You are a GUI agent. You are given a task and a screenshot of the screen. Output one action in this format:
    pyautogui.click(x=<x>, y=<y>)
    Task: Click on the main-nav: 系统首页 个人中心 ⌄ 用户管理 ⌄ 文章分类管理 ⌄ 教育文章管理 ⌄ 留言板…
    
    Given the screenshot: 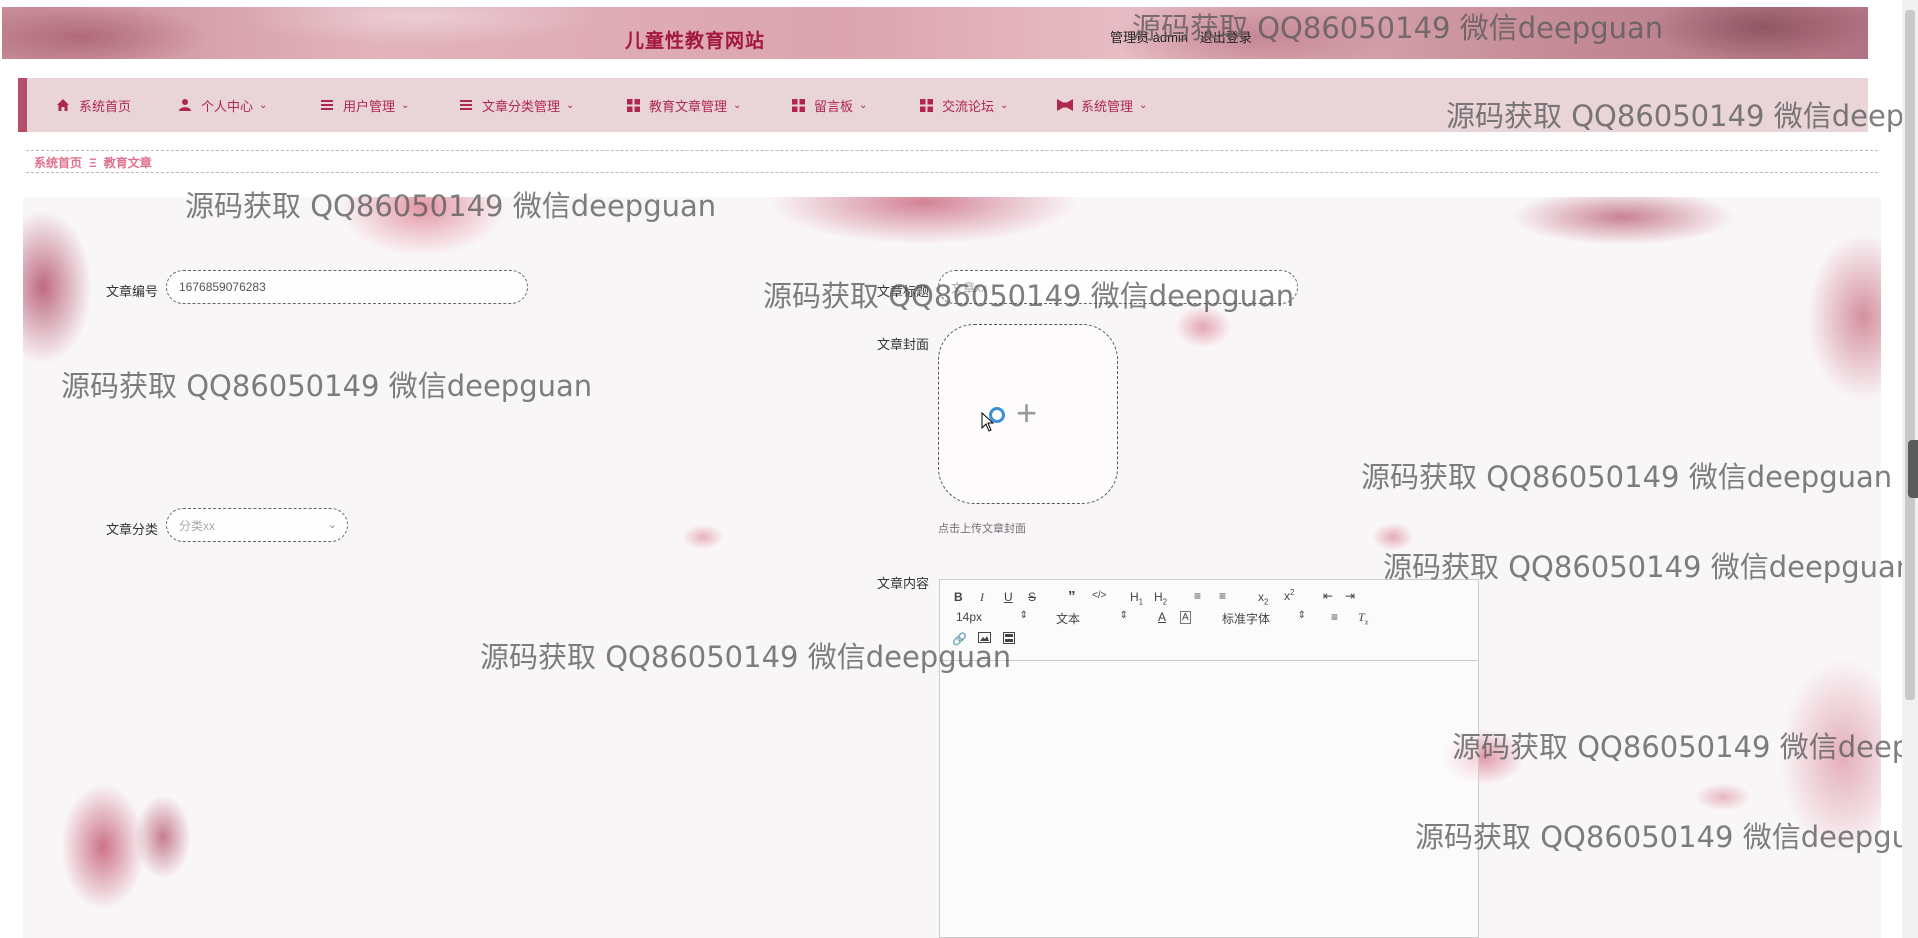 What is the action you would take?
    pyautogui.click(x=943, y=105)
    